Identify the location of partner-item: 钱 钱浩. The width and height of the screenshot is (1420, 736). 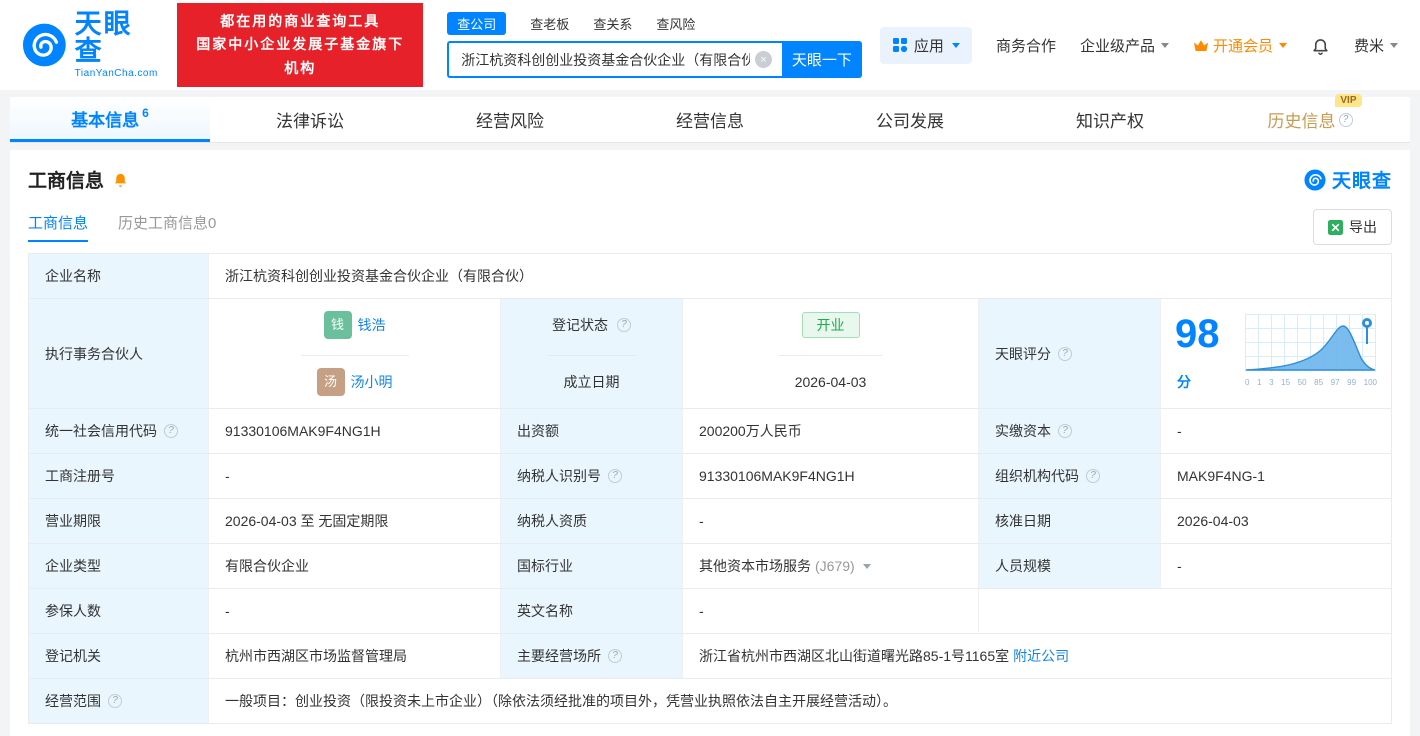
(355, 325).